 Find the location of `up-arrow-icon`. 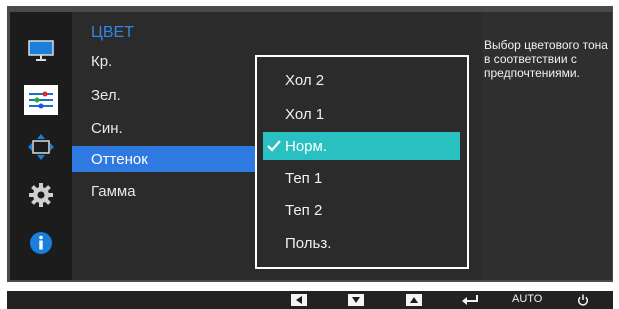

up-arrow-icon is located at coordinates (414, 300).